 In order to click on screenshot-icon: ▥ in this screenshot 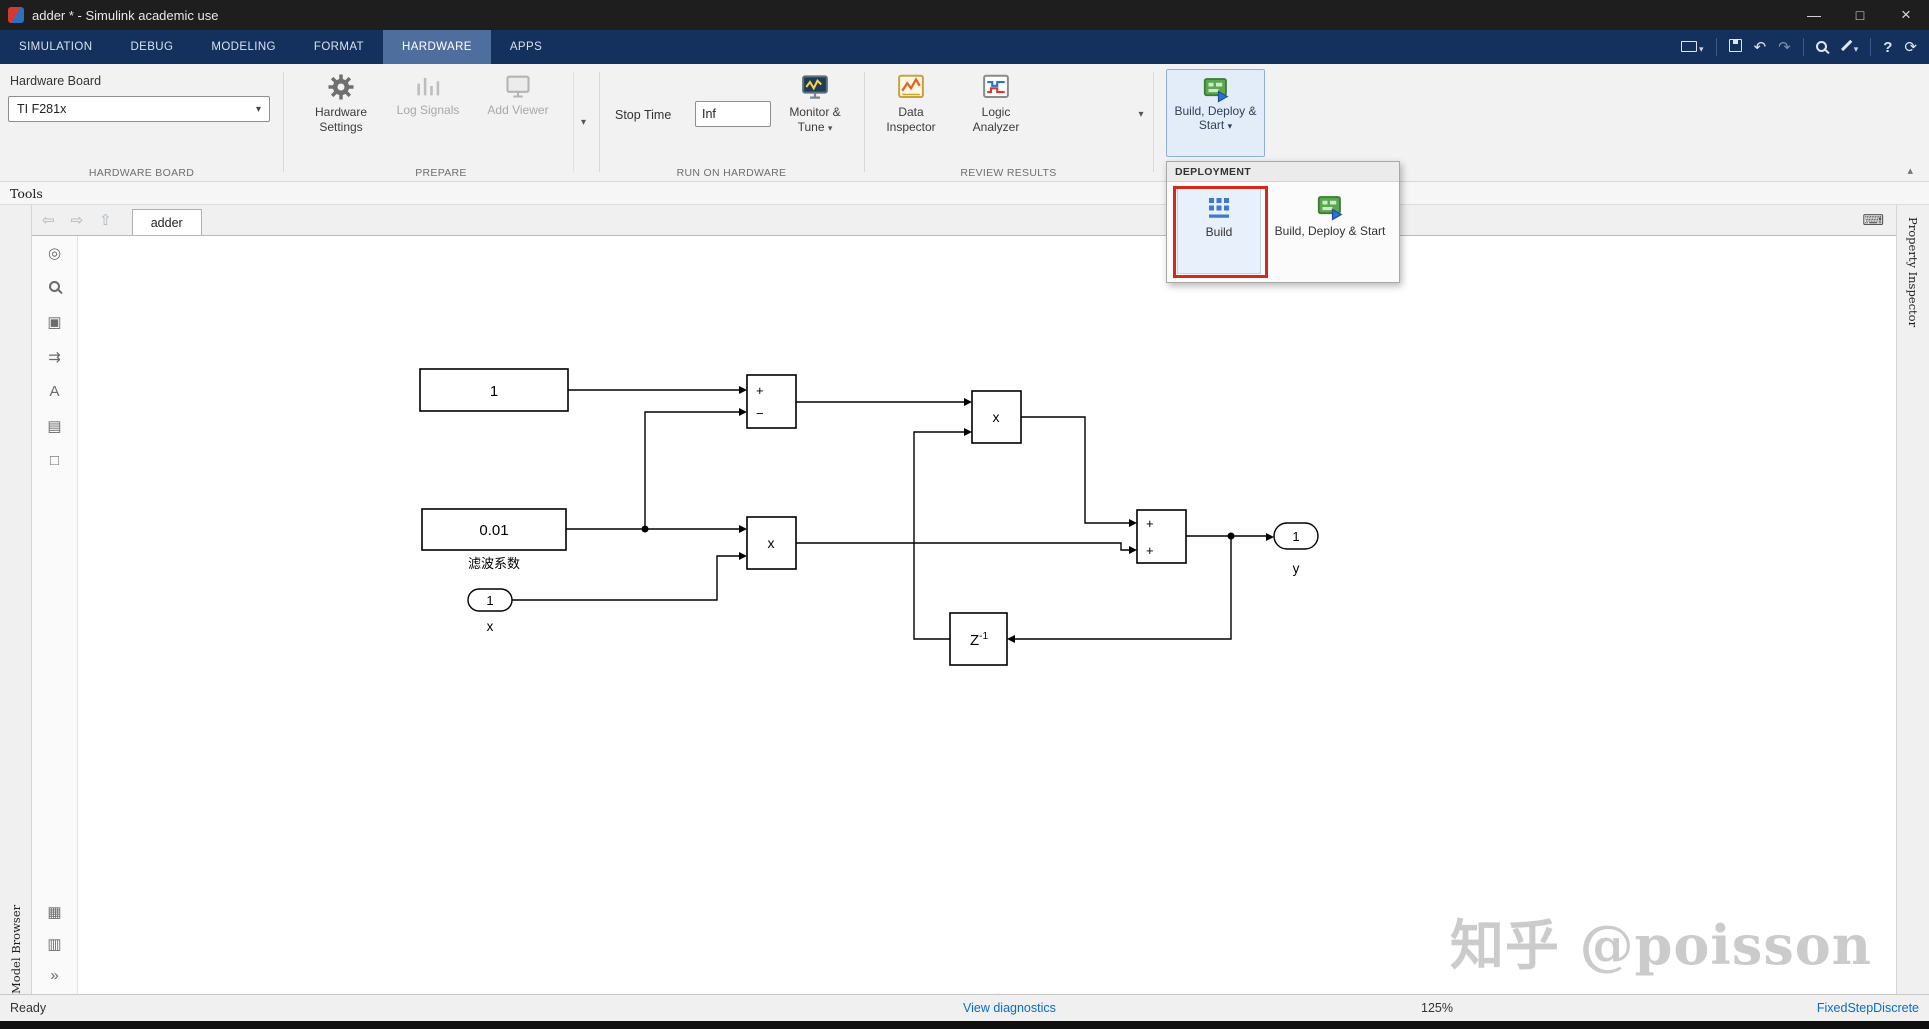, I will do `click(54, 944)`.